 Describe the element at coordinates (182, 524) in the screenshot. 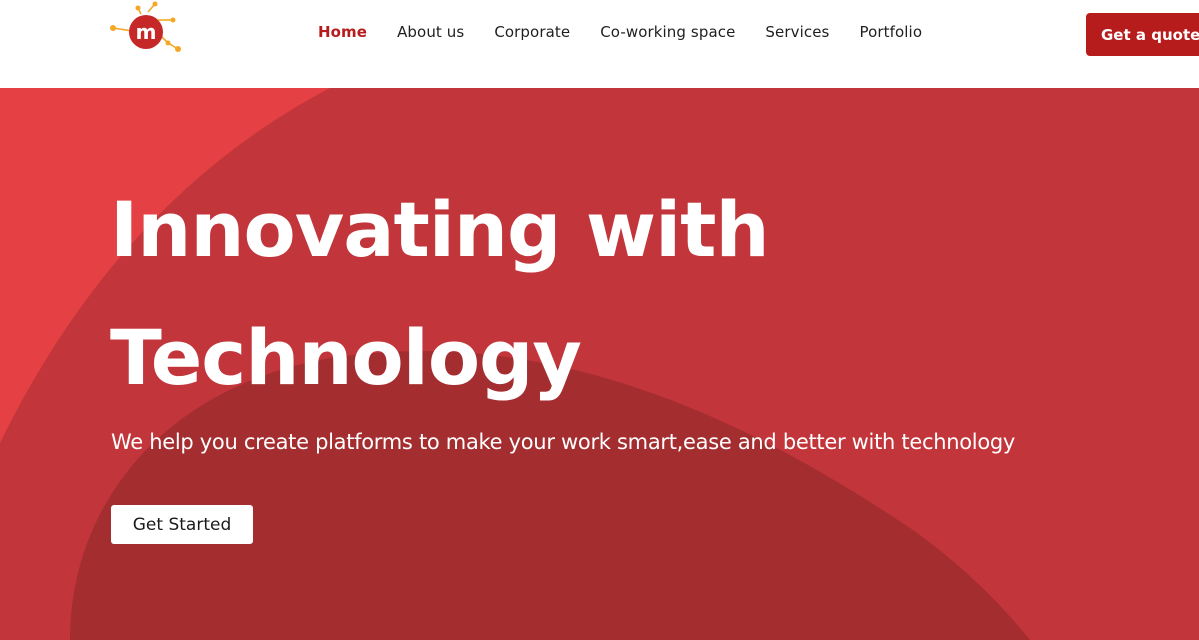

I see `get-started-button: Get Started` at that location.